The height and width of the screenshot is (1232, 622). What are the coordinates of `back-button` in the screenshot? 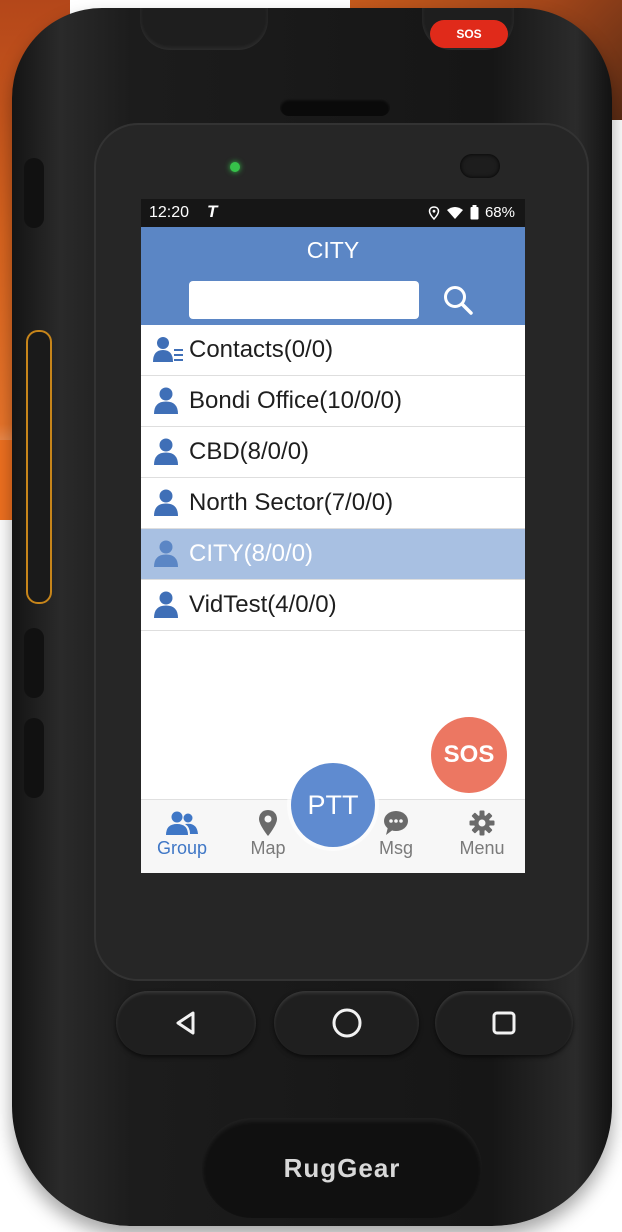 It's located at (186, 1023).